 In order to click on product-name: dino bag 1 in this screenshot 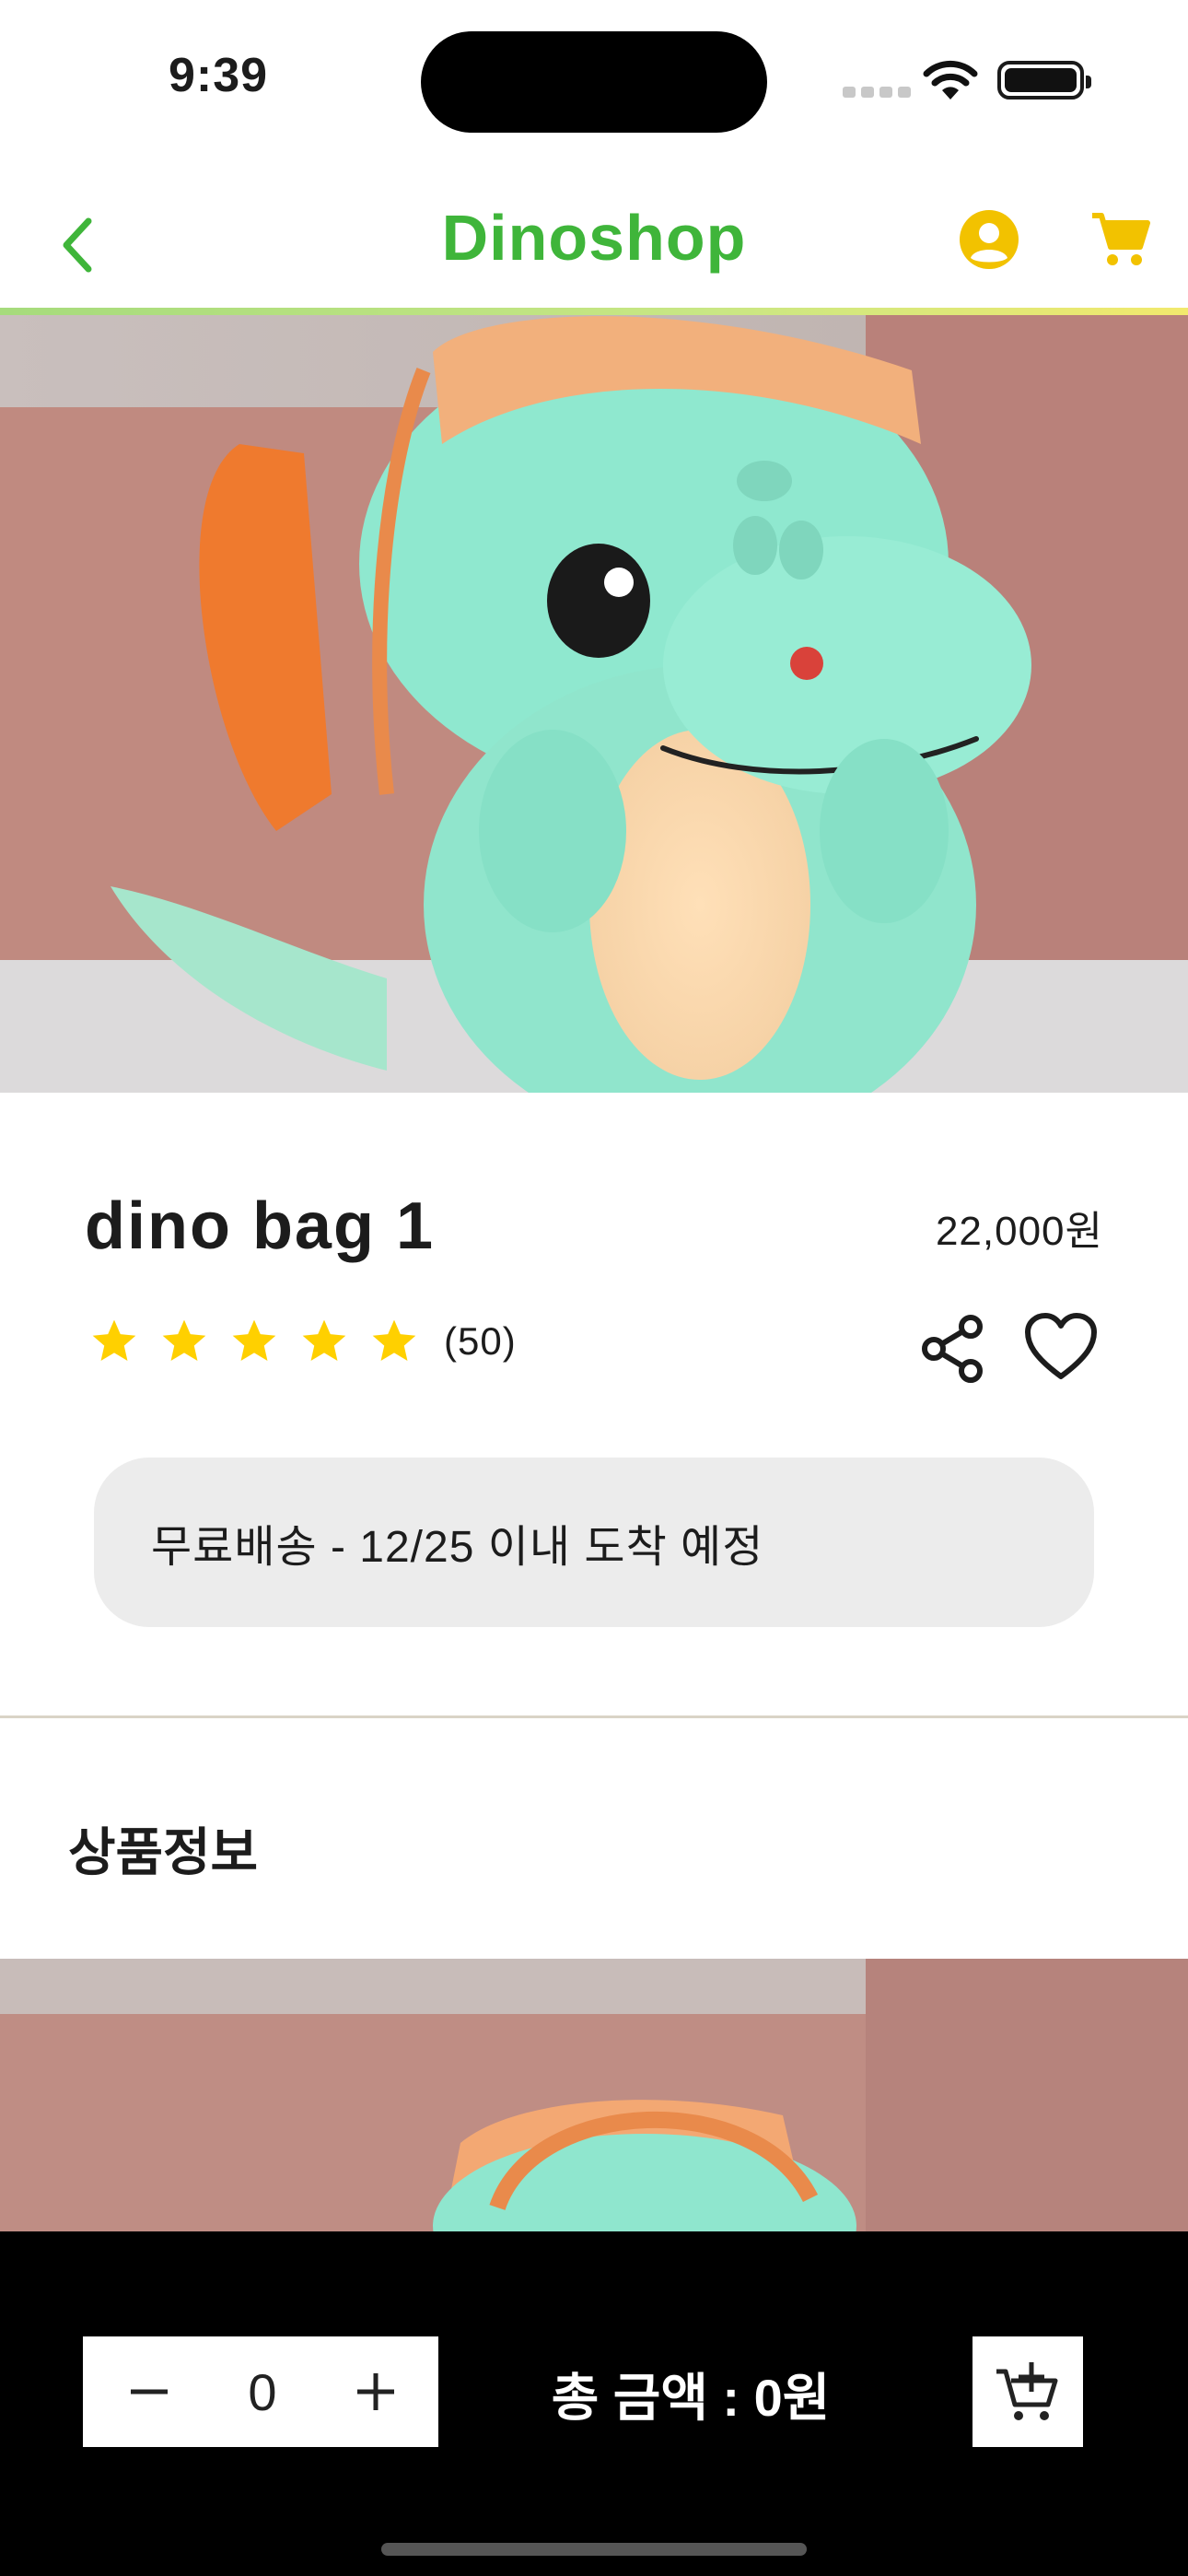, I will do `click(260, 1226)`.